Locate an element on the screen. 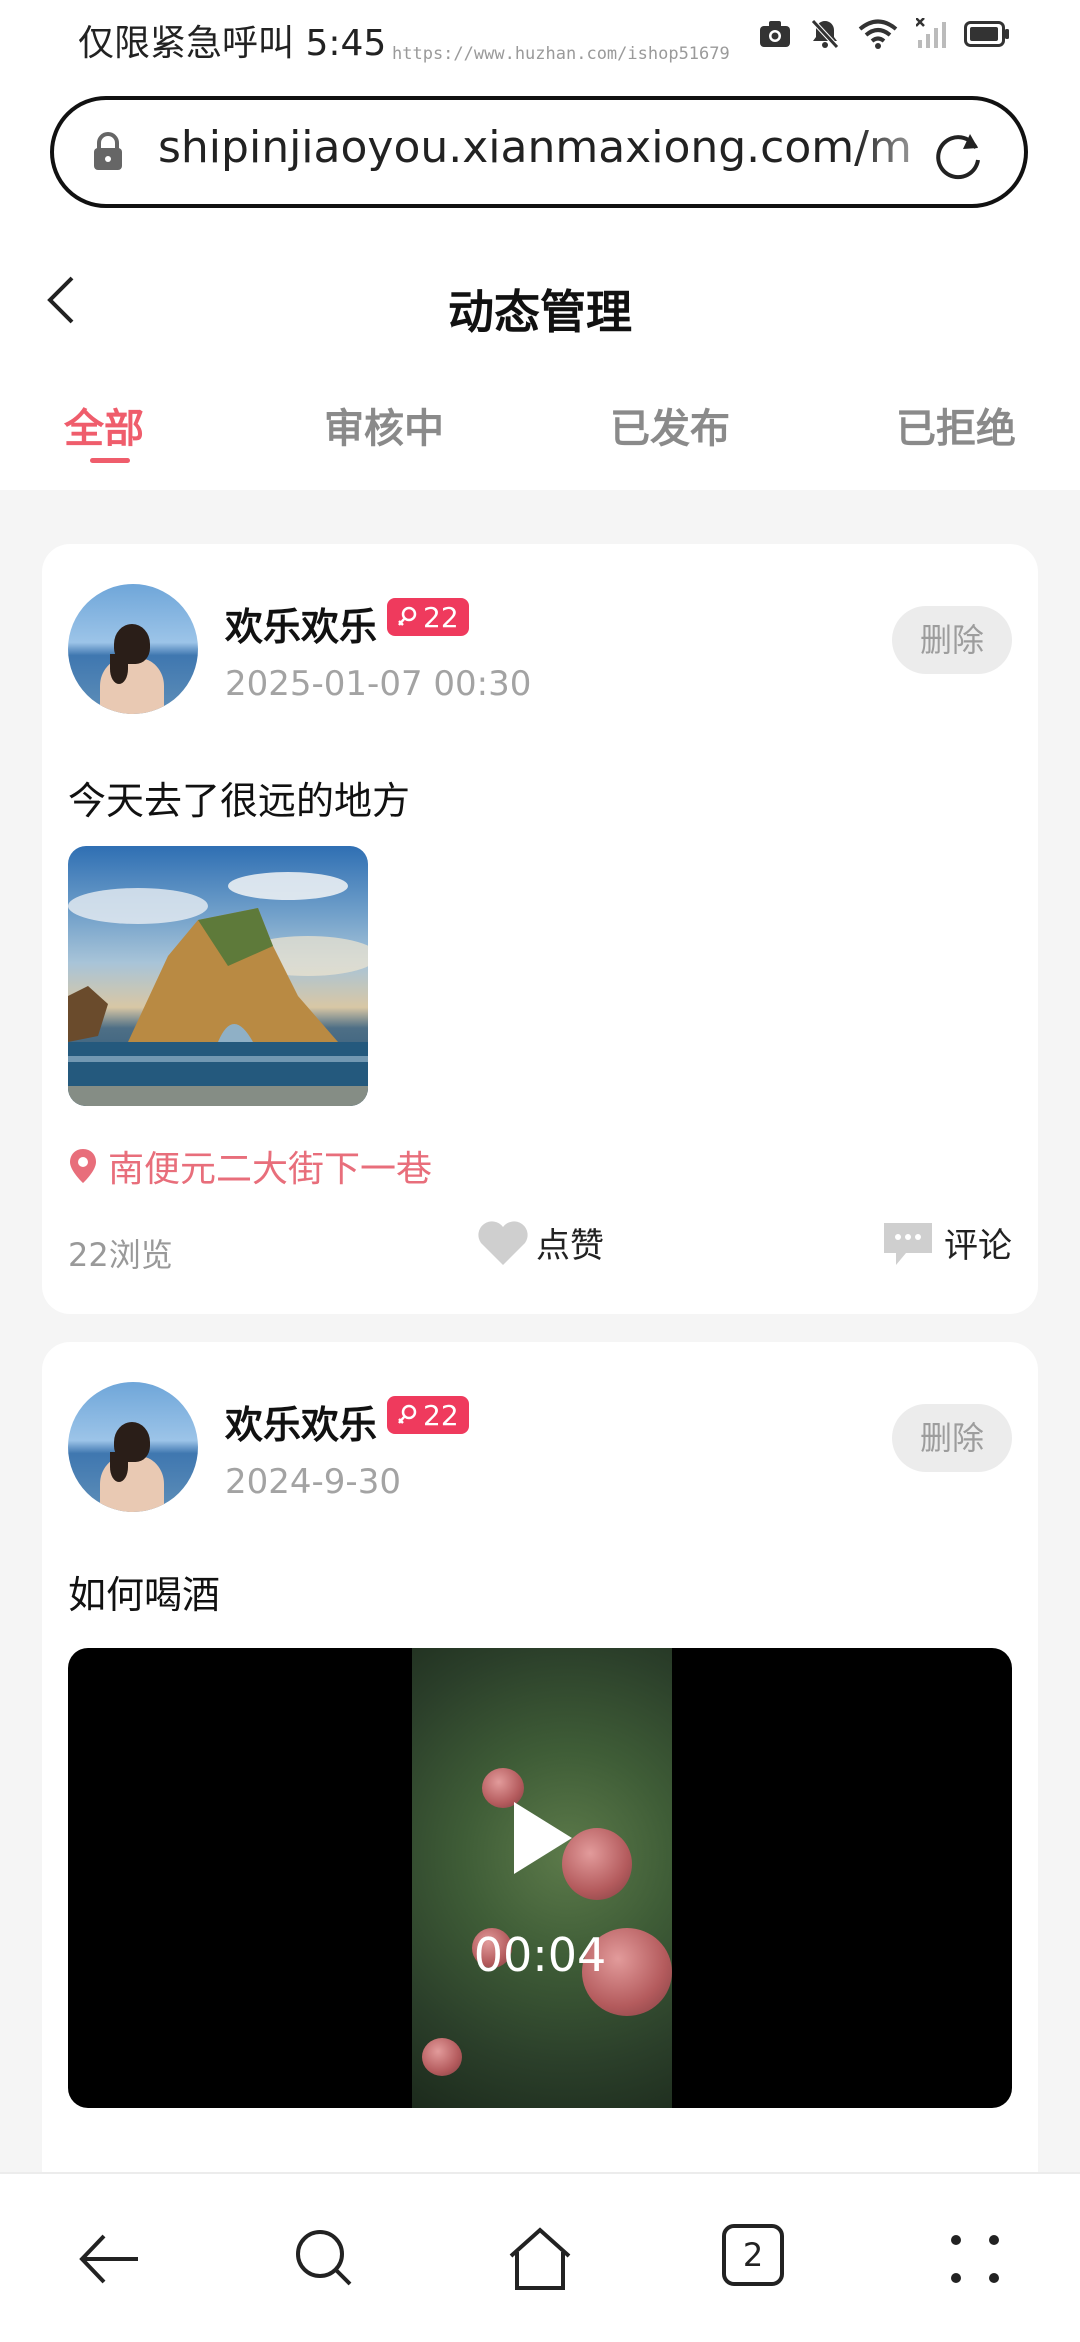 This screenshot has height=2342, width=1080. search-icon is located at coordinates (325, 2259).